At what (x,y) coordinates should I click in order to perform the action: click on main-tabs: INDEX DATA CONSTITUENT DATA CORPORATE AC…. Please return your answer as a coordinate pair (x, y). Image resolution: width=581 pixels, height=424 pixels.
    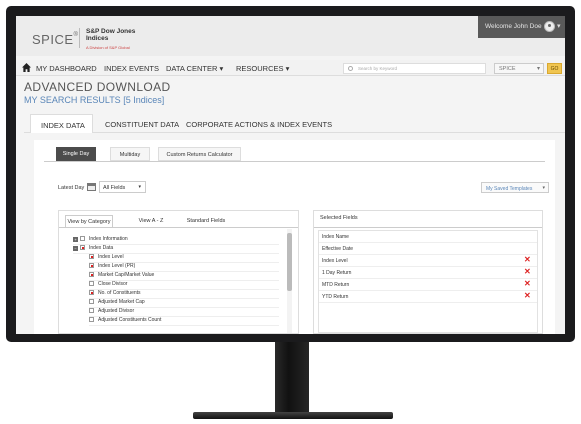
    Looking at the image, I should click on (294, 123).